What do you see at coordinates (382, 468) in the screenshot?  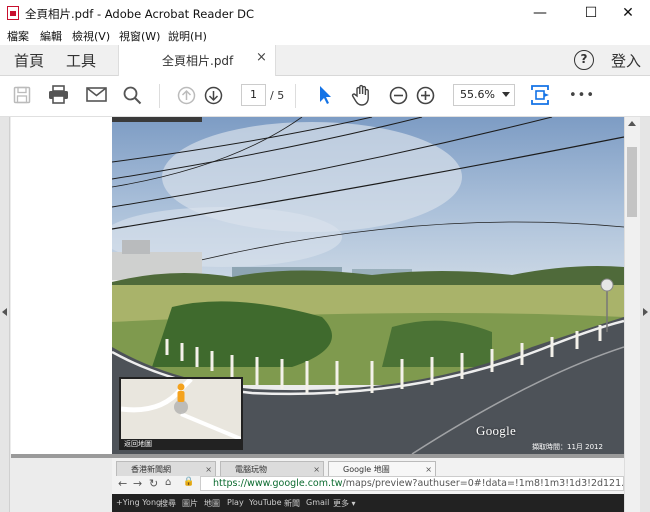 I see `browser-tab-active: Google 地圖 ×` at bounding box center [382, 468].